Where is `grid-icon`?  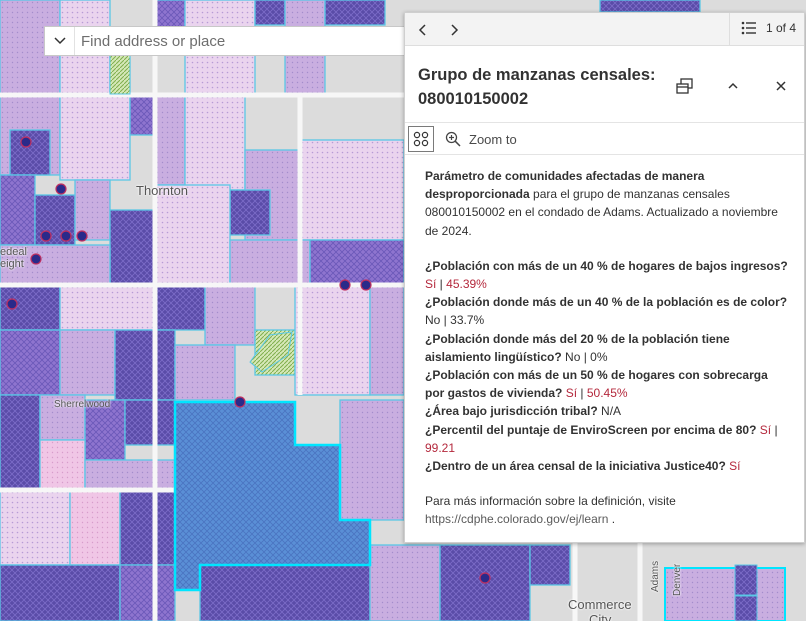
grid-icon is located at coordinates (421, 139).